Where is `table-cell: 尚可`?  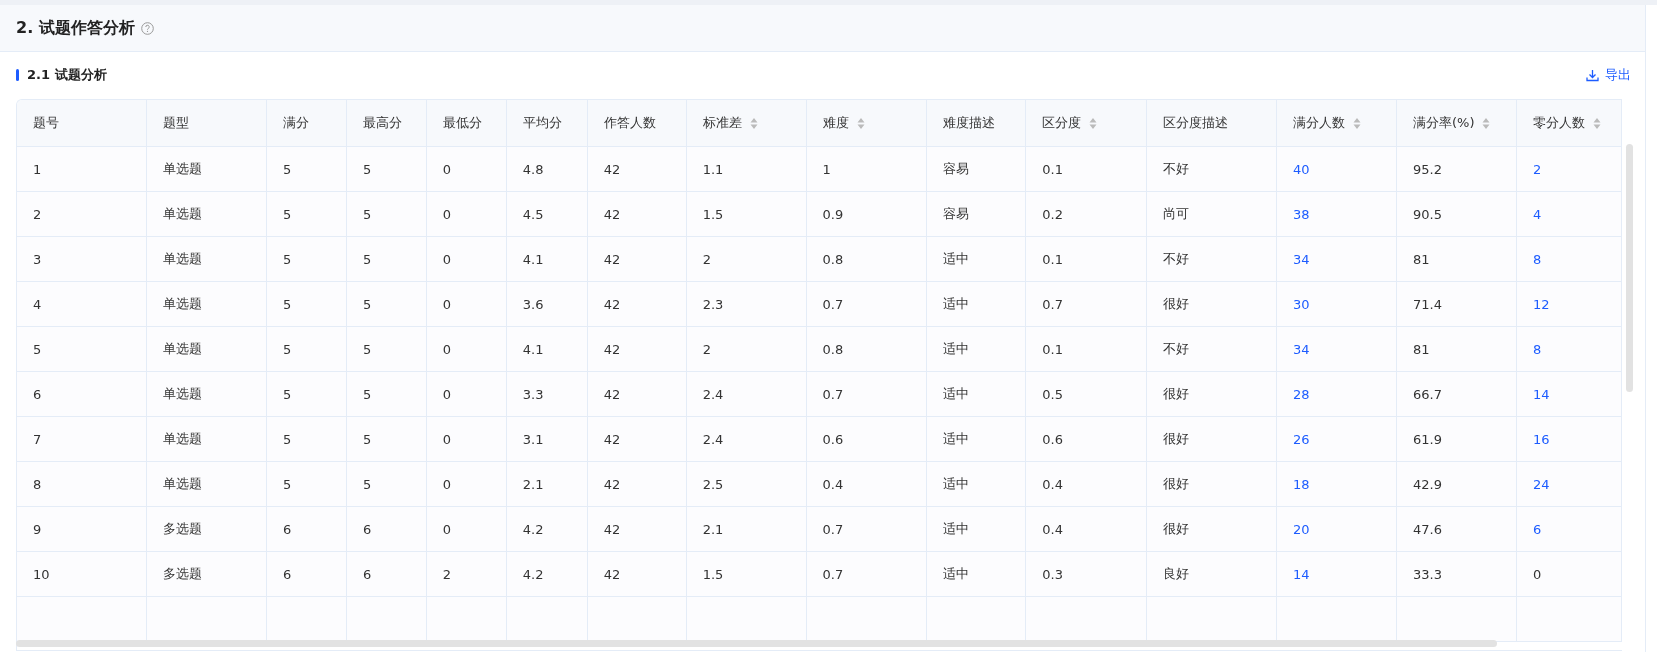 table-cell: 尚可 is located at coordinates (1211, 214).